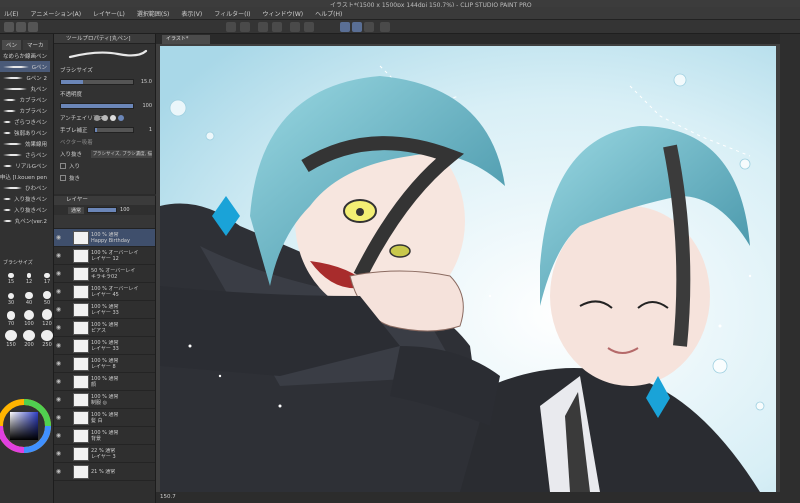 The height and width of the screenshot is (503, 800). What do you see at coordinates (25, 55) in the screenshot?
I see `sub-tool-item: なめらか線画ペン` at bounding box center [25, 55].